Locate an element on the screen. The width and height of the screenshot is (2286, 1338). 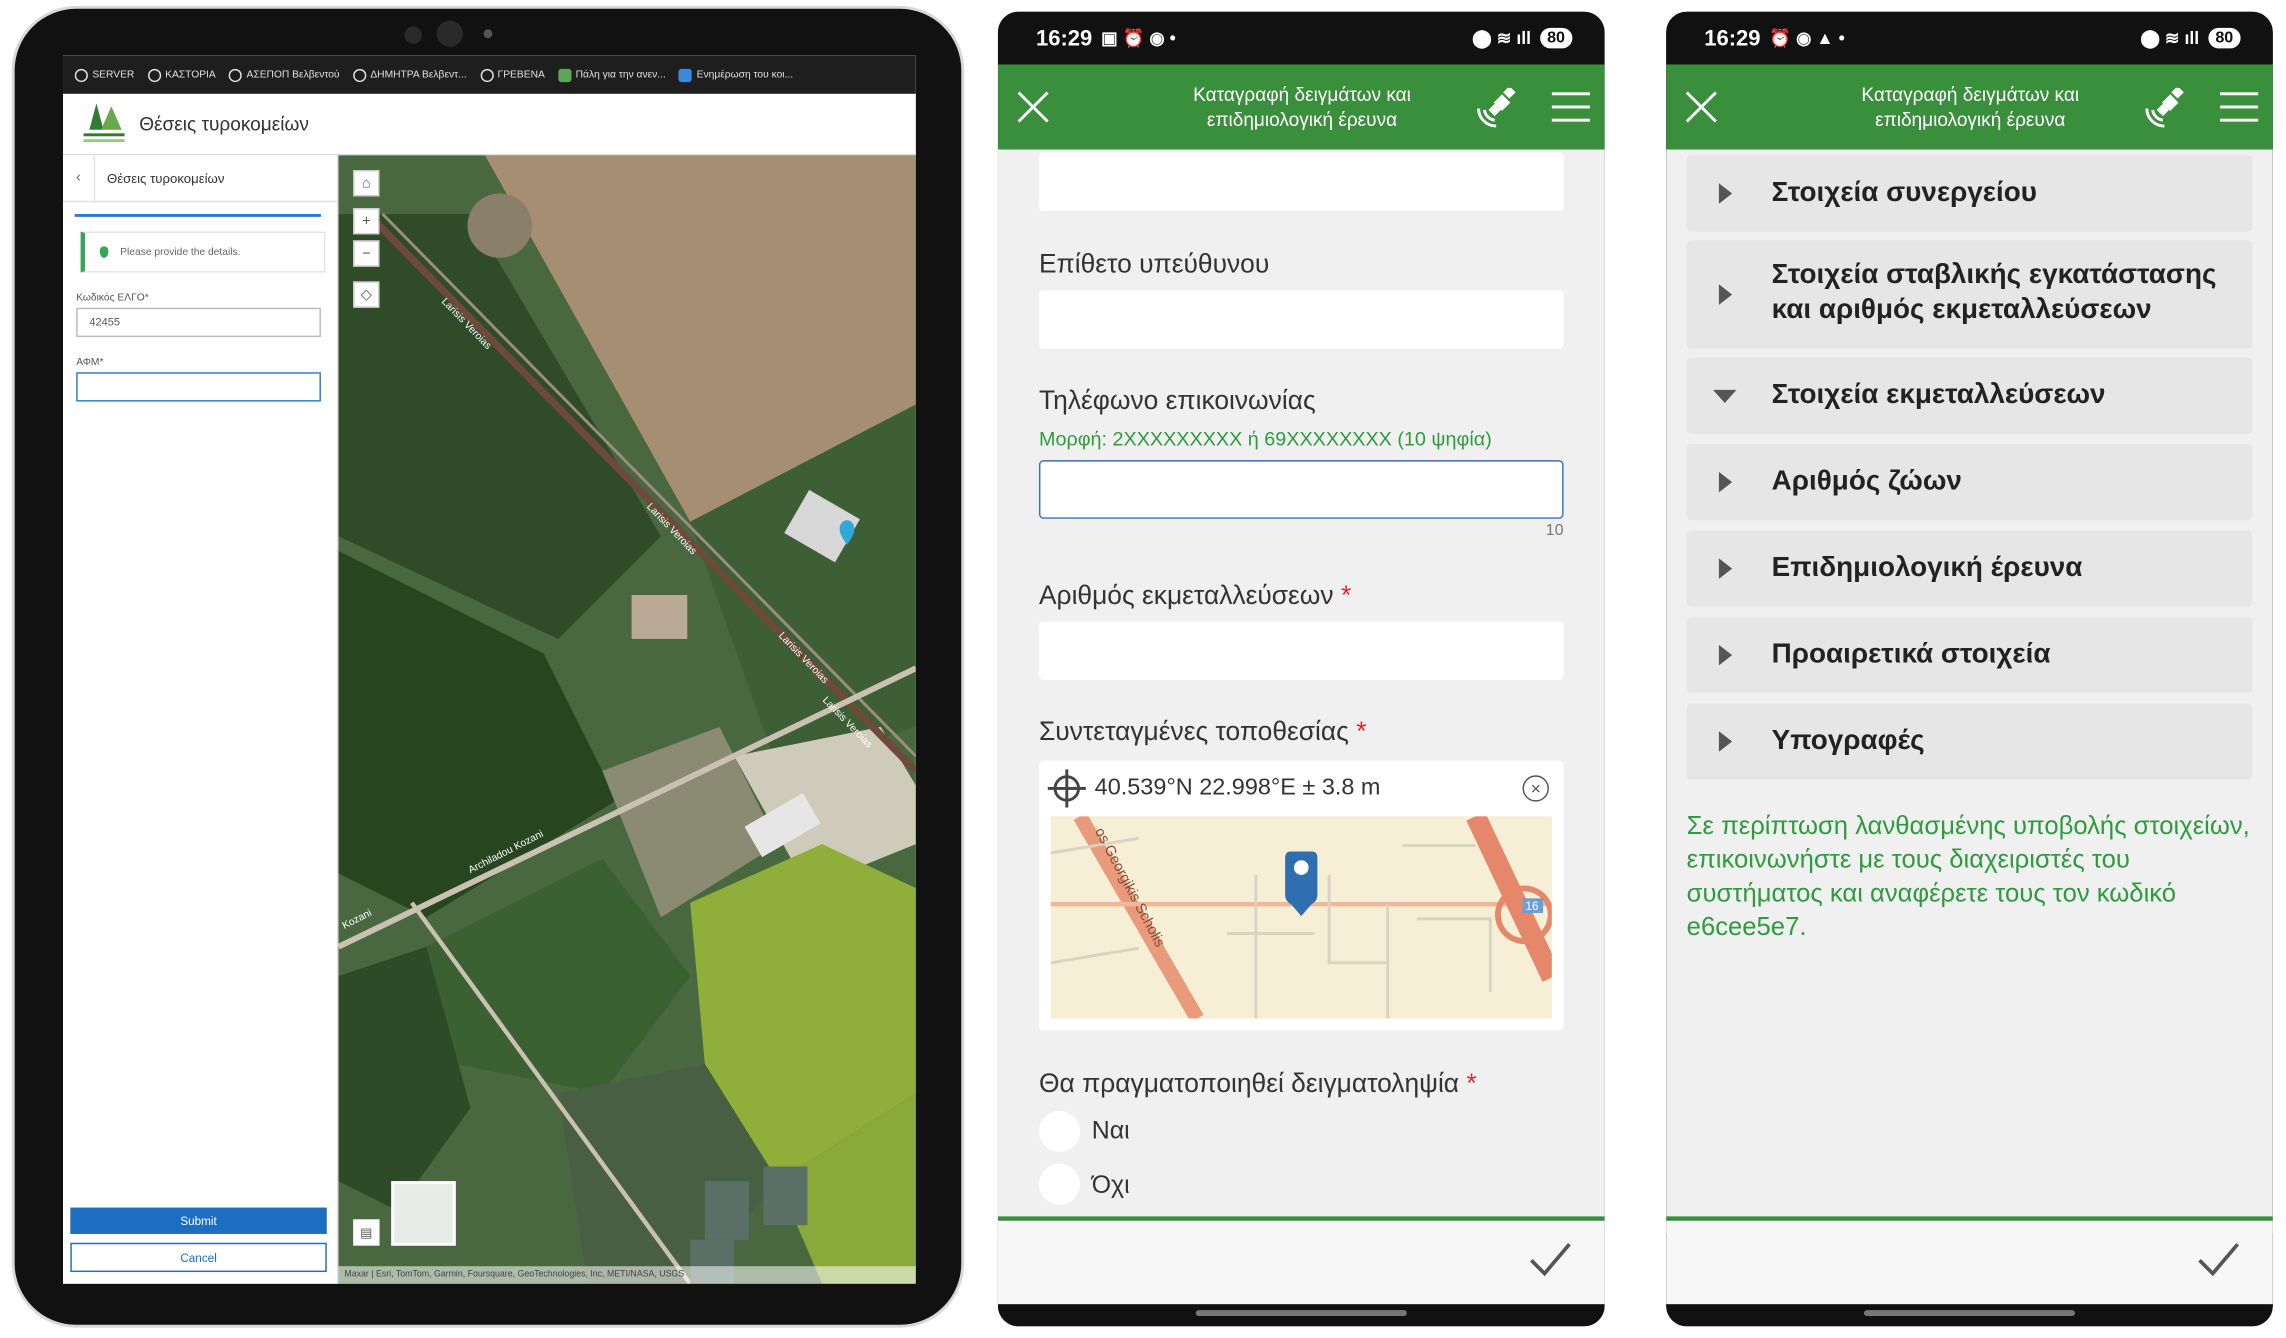
status-bar: 16:29 ▣ ⏰ ◉ • ⬤ ≋ ıll 80 is located at coordinates (1301, 38).